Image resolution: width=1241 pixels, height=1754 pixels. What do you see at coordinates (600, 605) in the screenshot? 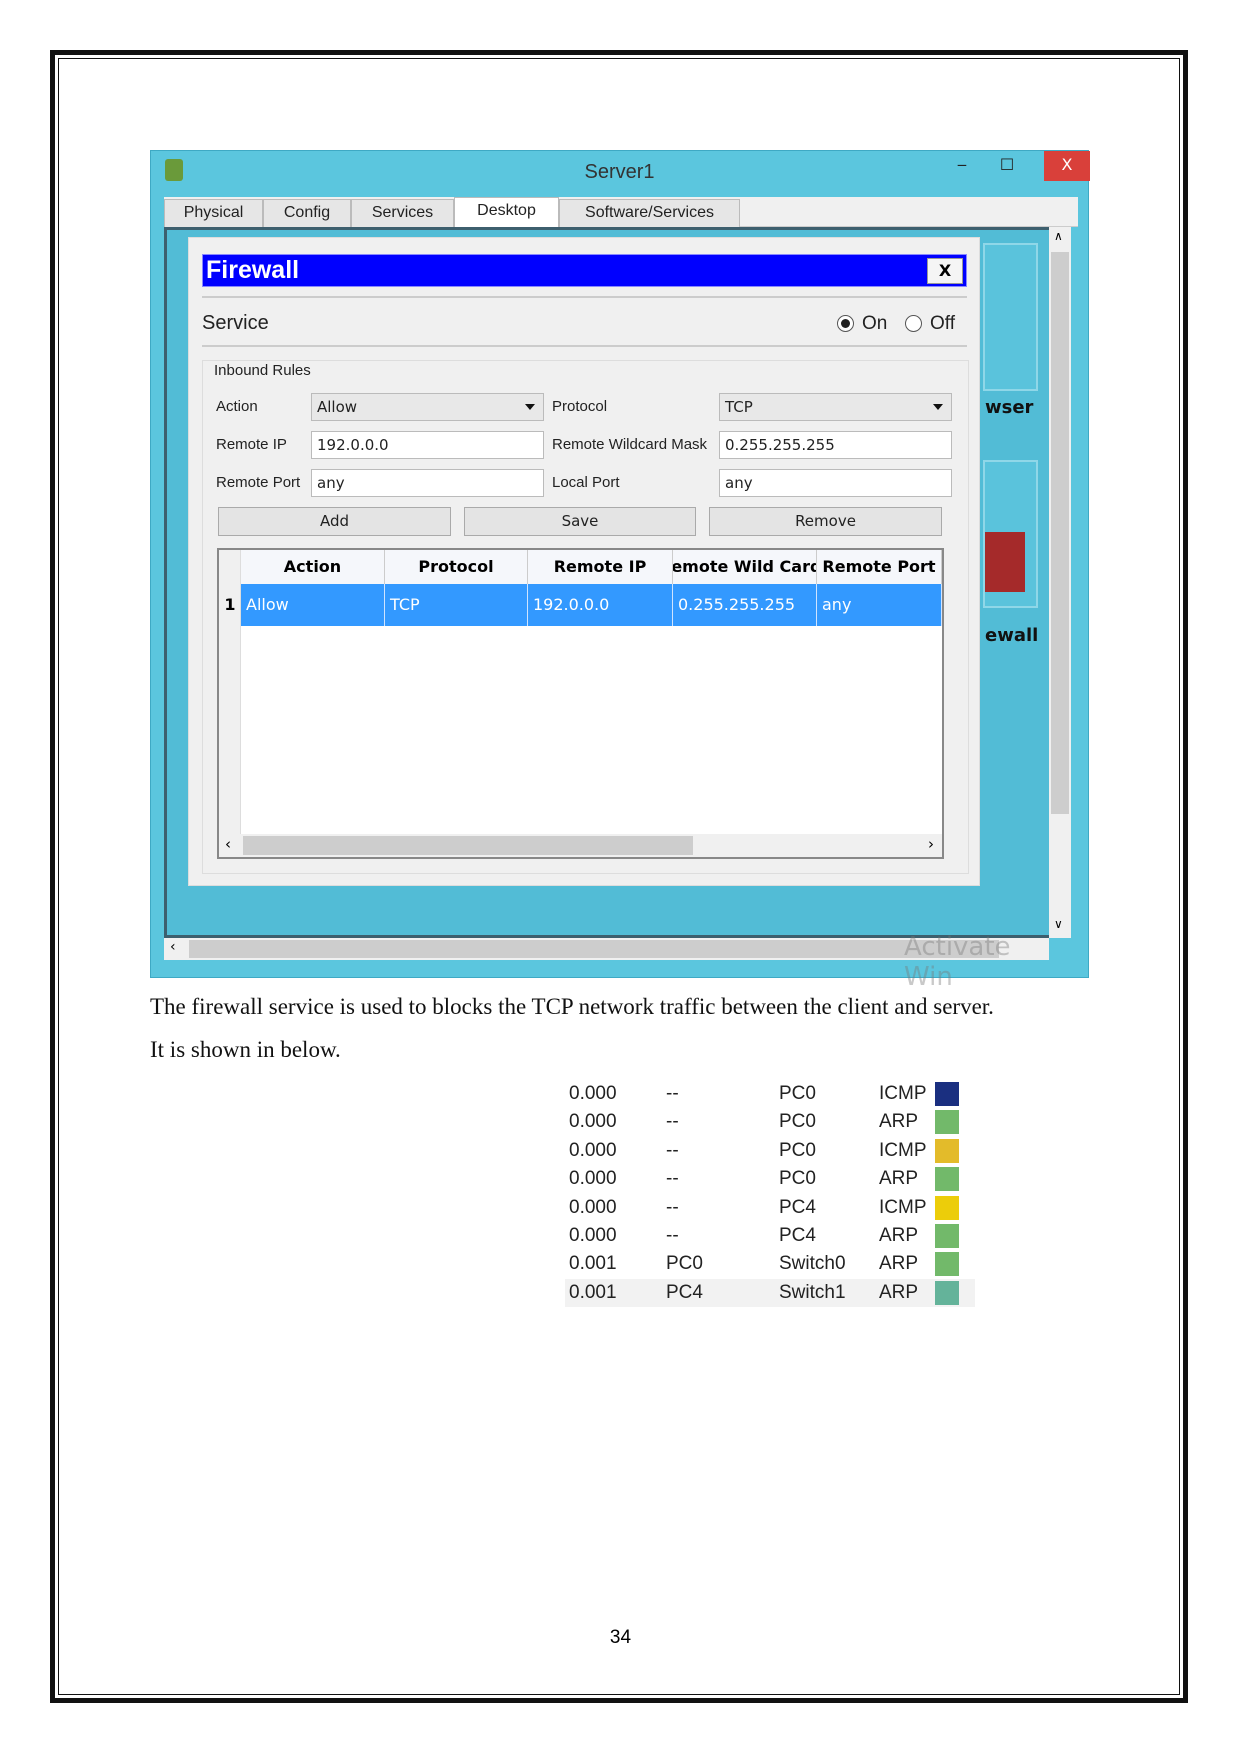
I see `table-cell-remote-ip: 192.0.0.0` at bounding box center [600, 605].